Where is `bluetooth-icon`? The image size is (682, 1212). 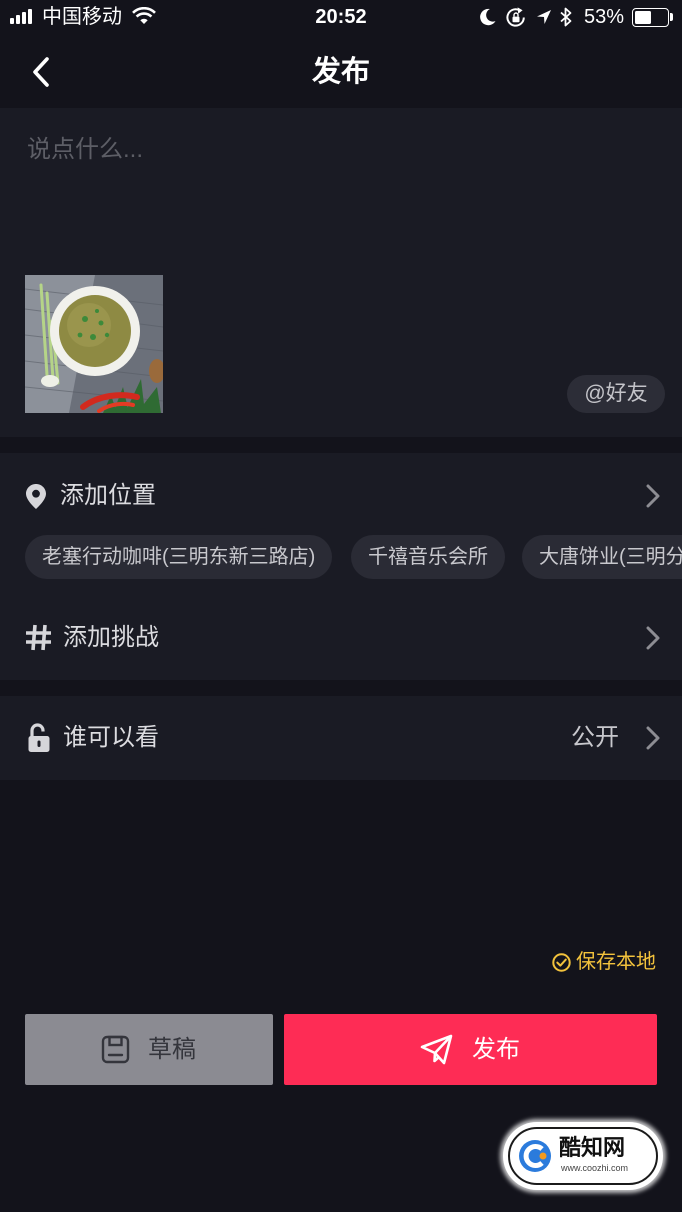 bluetooth-icon is located at coordinates (566, 17).